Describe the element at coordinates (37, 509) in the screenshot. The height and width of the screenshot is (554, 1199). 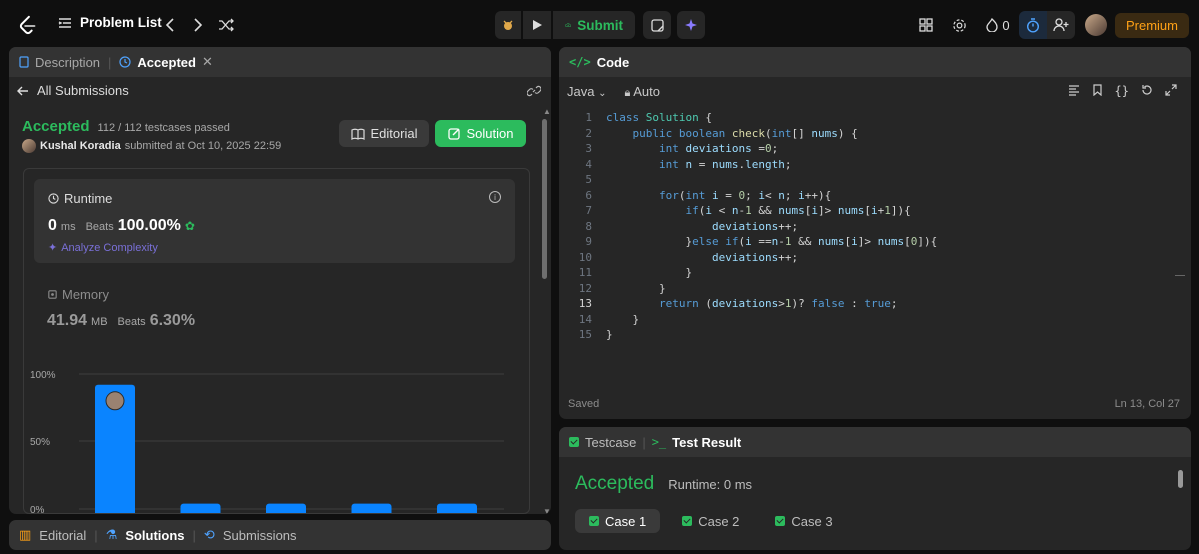
I see `y-tick-label: 0%` at that location.